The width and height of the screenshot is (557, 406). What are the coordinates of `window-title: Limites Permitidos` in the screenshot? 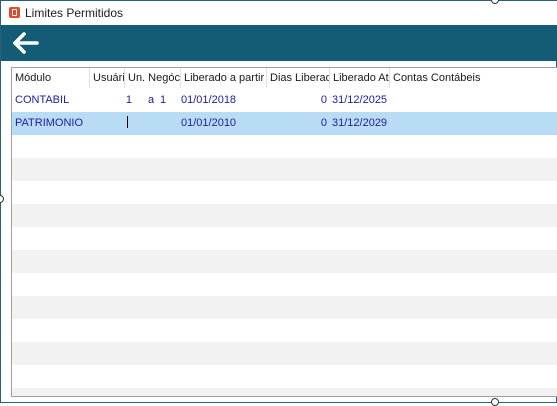 It's located at (74, 13).